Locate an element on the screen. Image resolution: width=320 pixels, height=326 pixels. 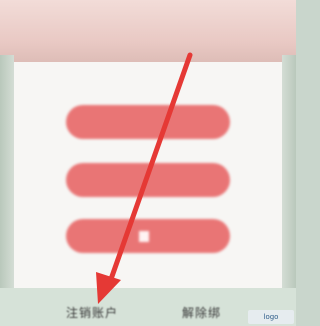
watermark-logo: logo is located at coordinates (271, 317).